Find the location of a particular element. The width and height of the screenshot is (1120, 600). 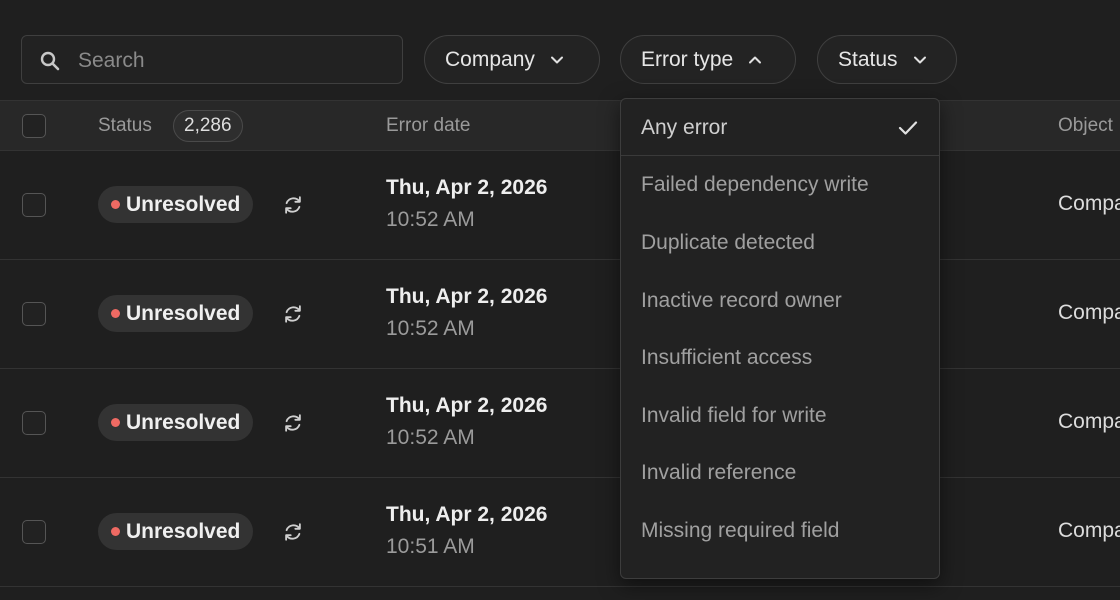

error-type-filter-button: Error type is located at coordinates (708, 59).